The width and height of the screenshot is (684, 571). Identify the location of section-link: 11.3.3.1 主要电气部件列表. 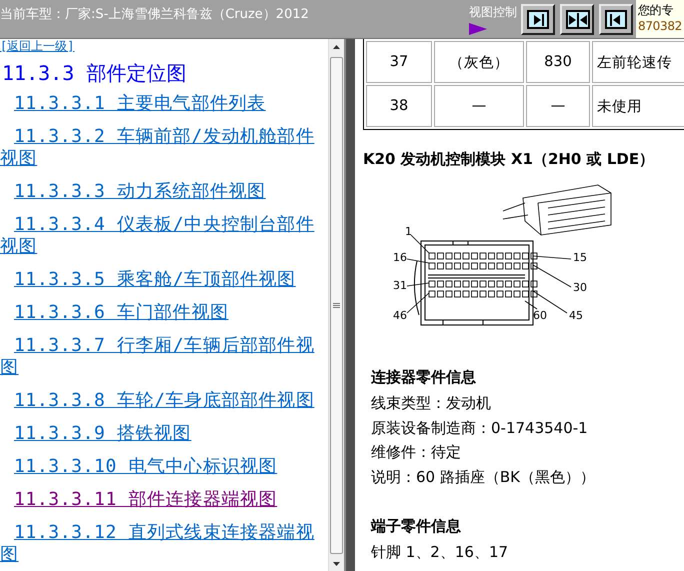
(163, 104).